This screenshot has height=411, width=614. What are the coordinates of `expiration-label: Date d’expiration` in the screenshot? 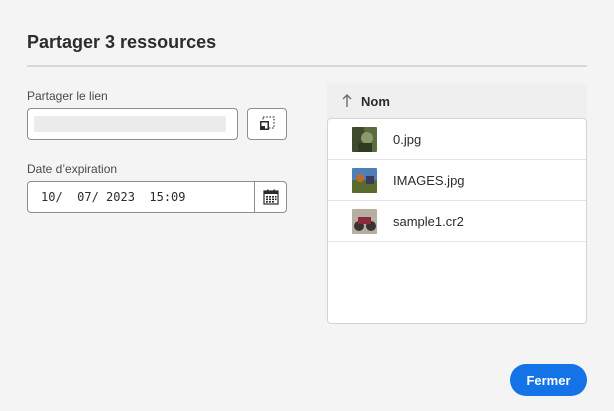 It's located at (72, 169).